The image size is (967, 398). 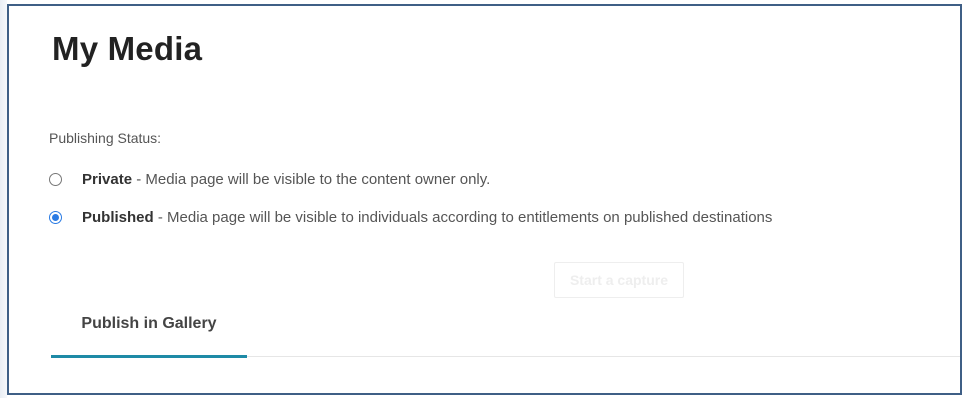 I want to click on page-title: My Media, so click(x=127, y=48).